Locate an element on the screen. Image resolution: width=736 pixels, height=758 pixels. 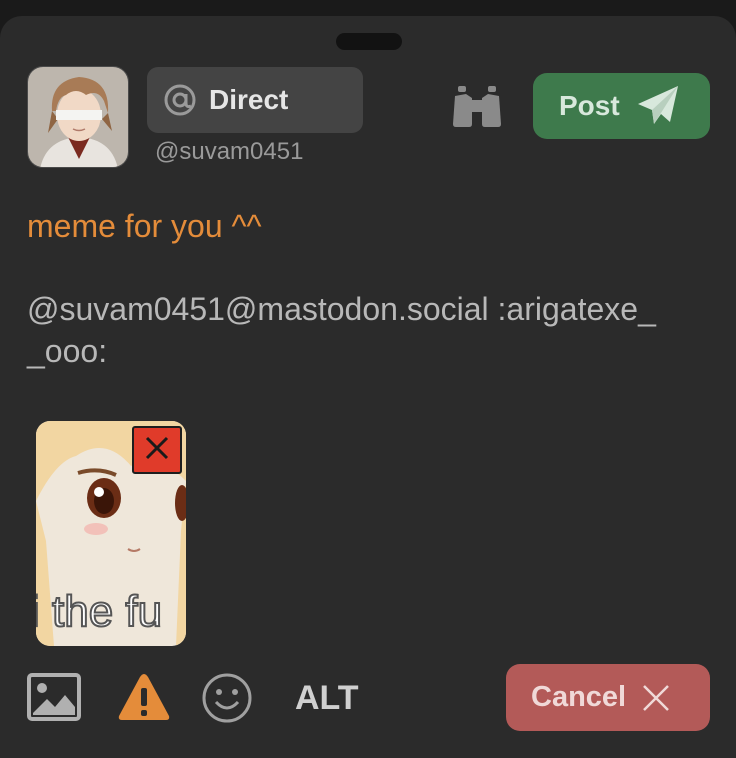
account-handle: @suvam0451 is located at coordinates (229, 151).